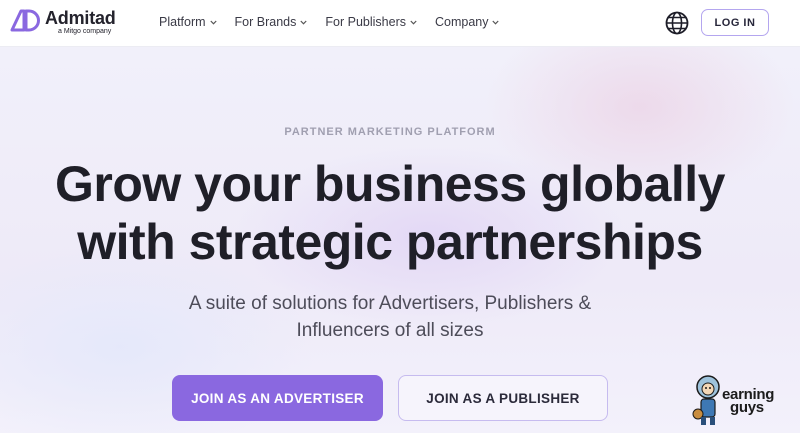 The width and height of the screenshot is (800, 433). I want to click on subheadline-line-2: Influencers of all sizes, so click(390, 330).